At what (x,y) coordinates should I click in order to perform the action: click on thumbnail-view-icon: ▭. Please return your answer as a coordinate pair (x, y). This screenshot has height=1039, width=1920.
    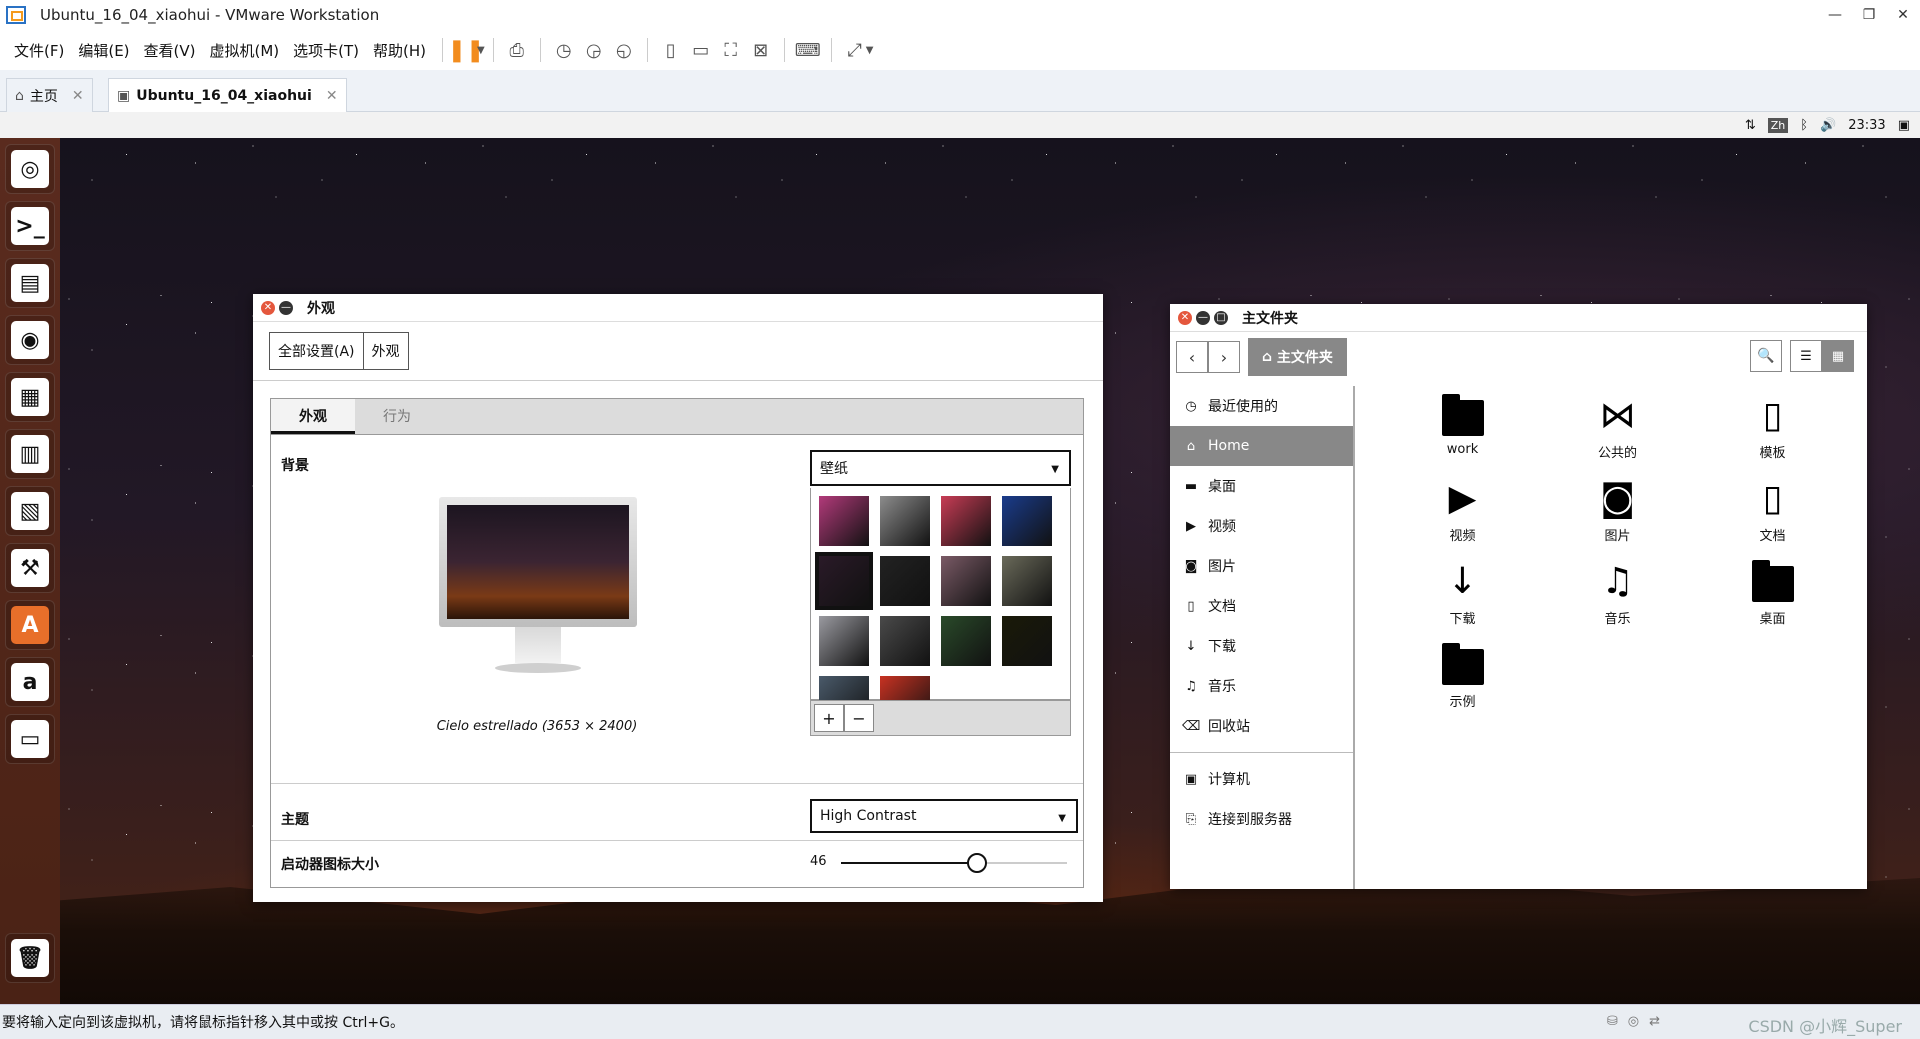
    Looking at the image, I should click on (701, 50).